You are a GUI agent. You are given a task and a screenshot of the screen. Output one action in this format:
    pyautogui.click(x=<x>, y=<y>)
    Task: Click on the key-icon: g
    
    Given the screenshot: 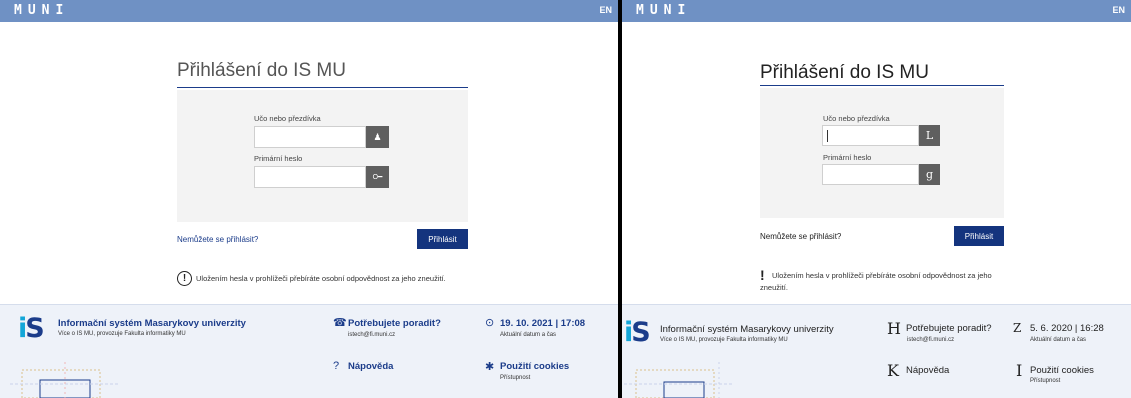 What is the action you would take?
    pyautogui.click(x=929, y=174)
    